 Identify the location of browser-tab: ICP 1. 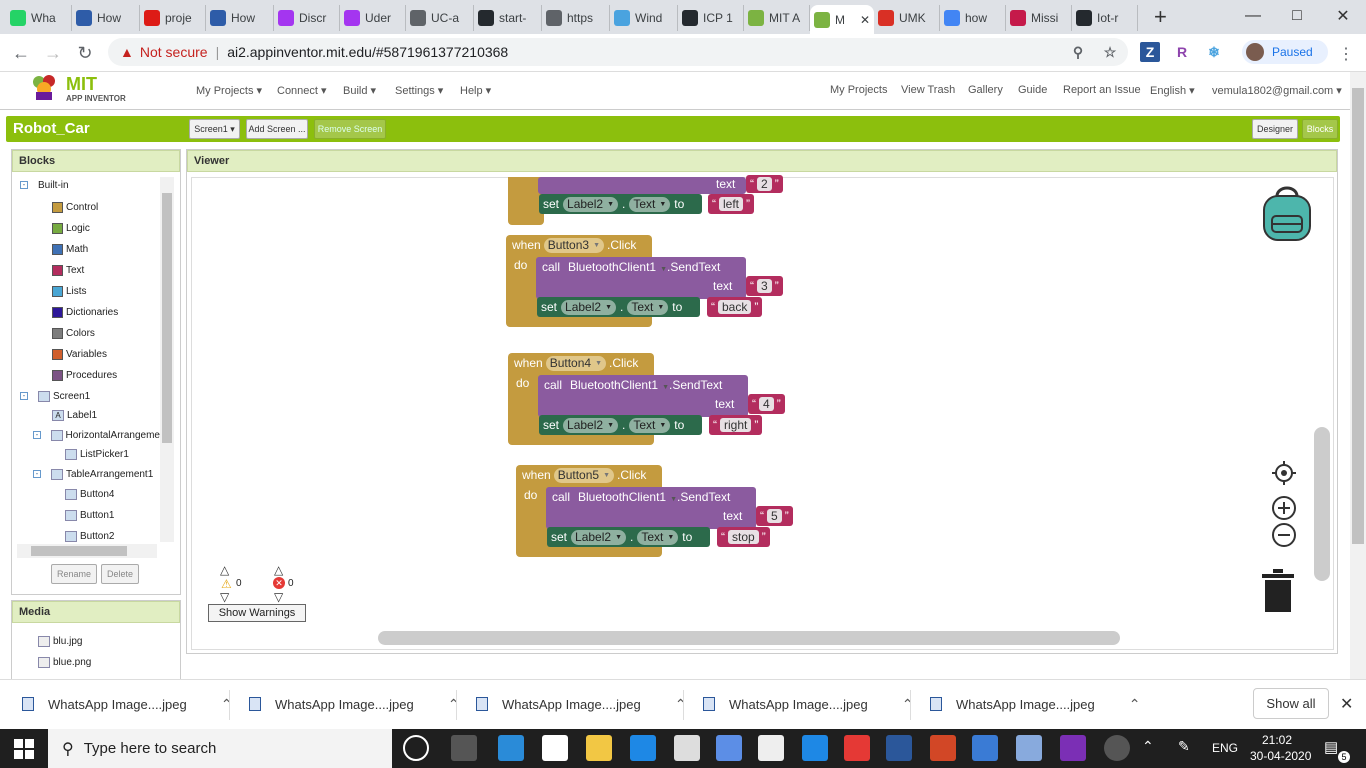
(711, 18).